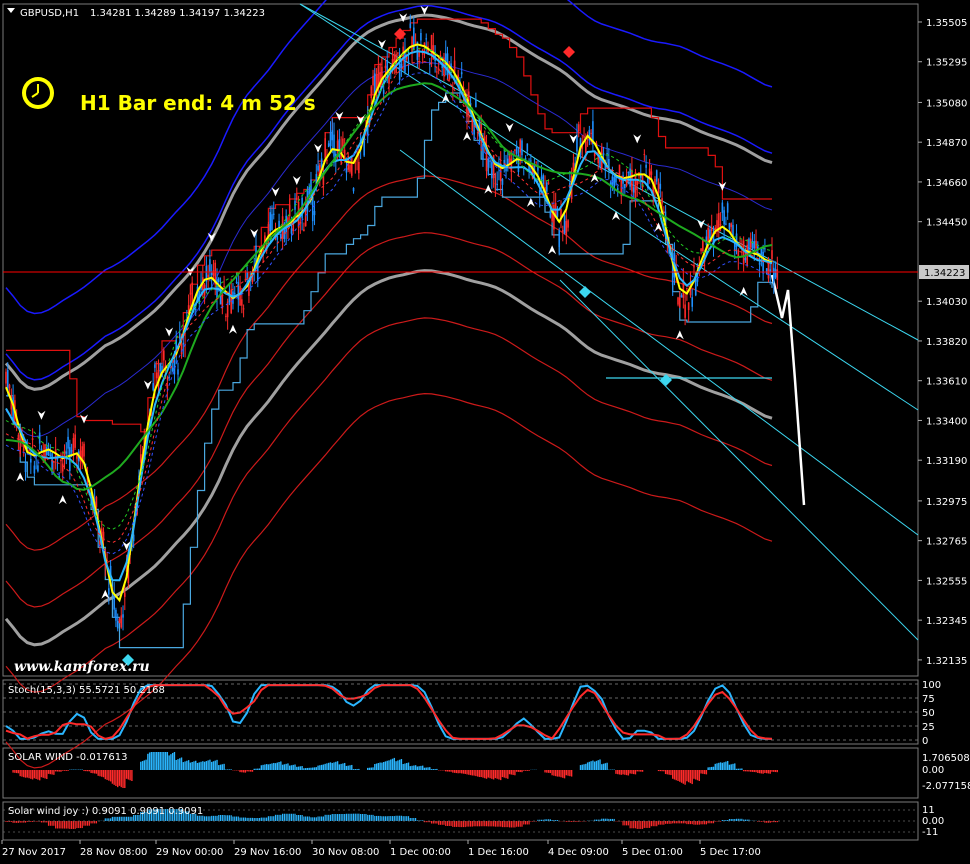 Image resolution: width=970 pixels, height=864 pixels. I want to click on time-tick-label-9: 5 Dec 17:00, so click(730, 852).